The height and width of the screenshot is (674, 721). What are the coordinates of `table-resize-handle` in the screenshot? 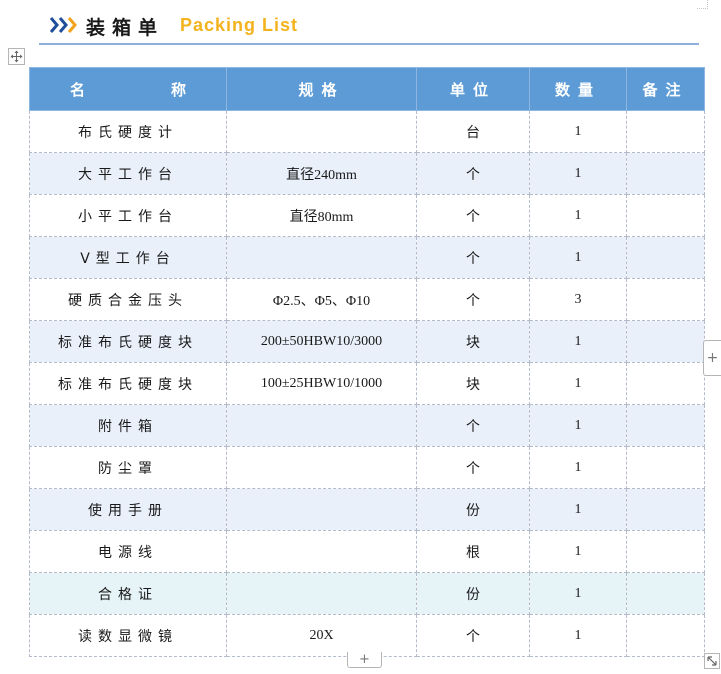 It's located at (712, 661).